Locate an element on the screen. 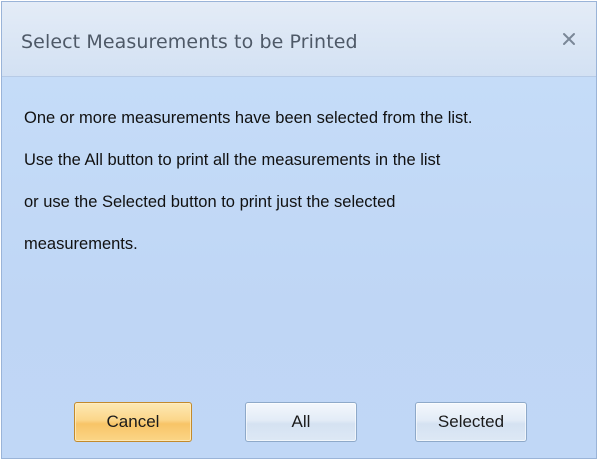 The height and width of the screenshot is (462, 600). all-button: All is located at coordinates (301, 422).